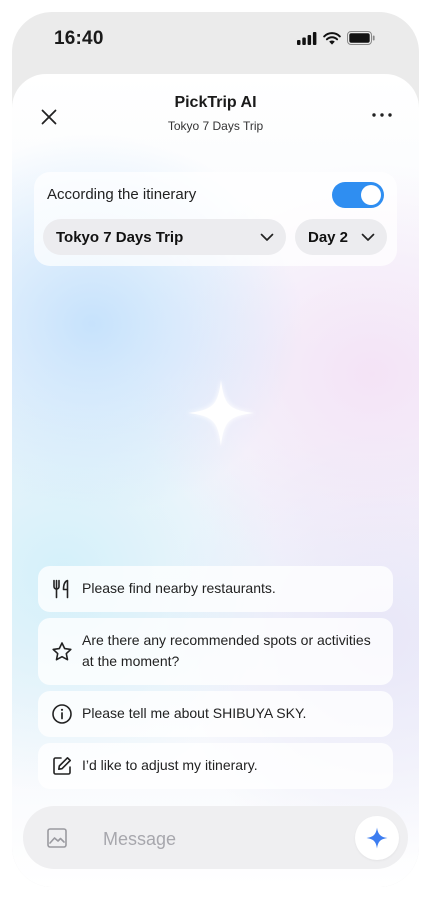 The width and height of the screenshot is (430, 905). Describe the element at coordinates (79, 38) in the screenshot. I see `status-time: 16:40` at that location.